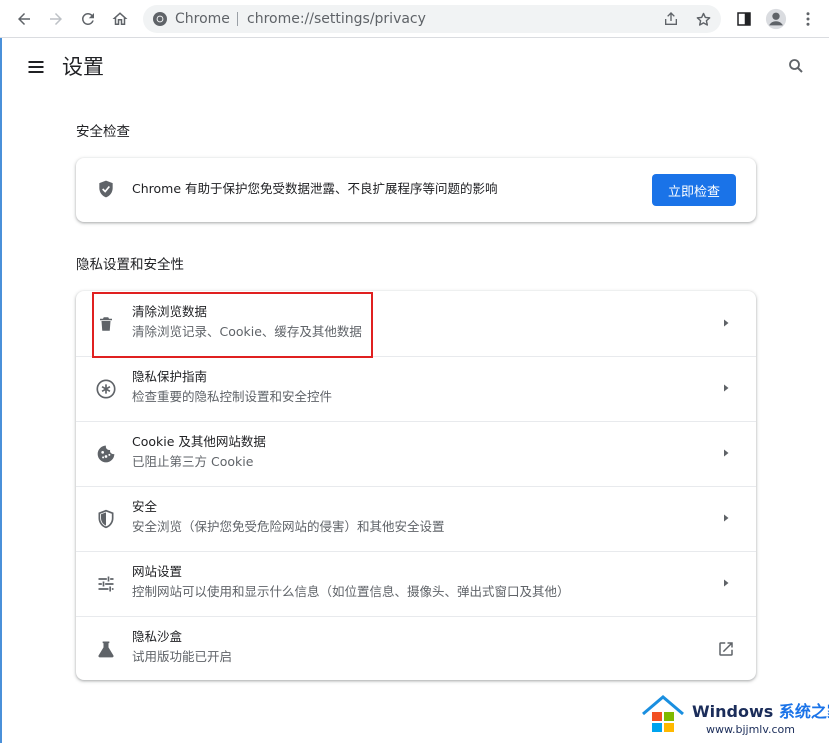 This screenshot has height=743, width=829. What do you see at coordinates (157, 636) in the screenshot?
I see `row-title: 隐私沙盒` at bounding box center [157, 636].